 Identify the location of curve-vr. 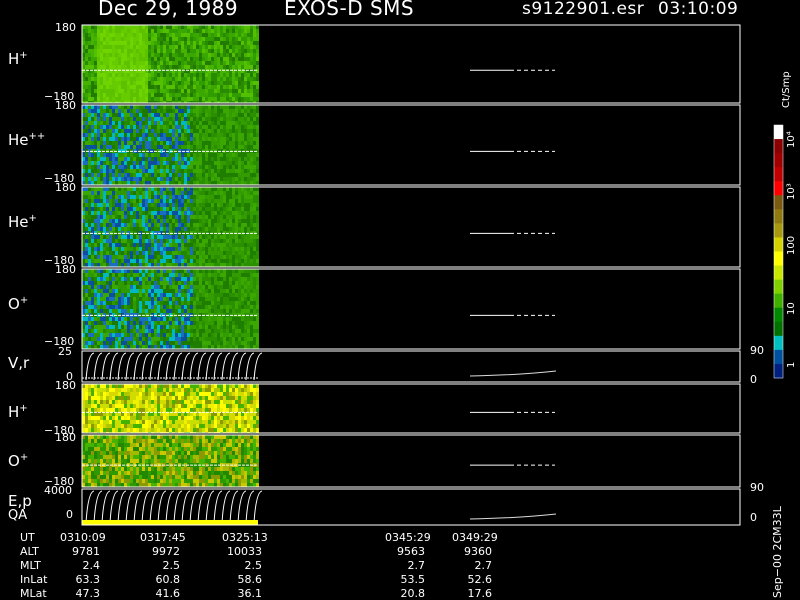
(154, 366).